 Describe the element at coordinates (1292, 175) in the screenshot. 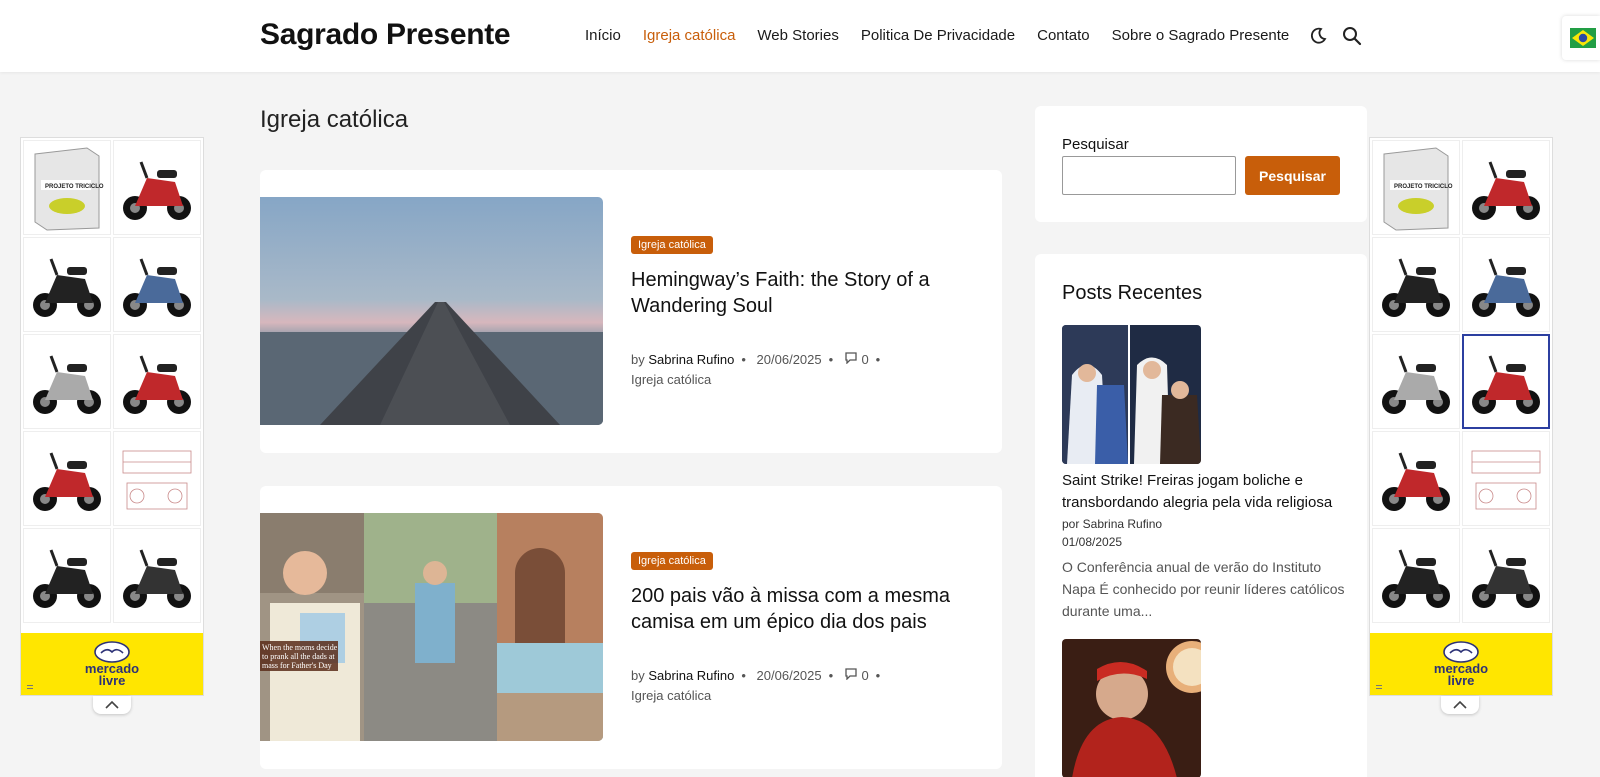

I see `search-button: Pesquisar` at that location.